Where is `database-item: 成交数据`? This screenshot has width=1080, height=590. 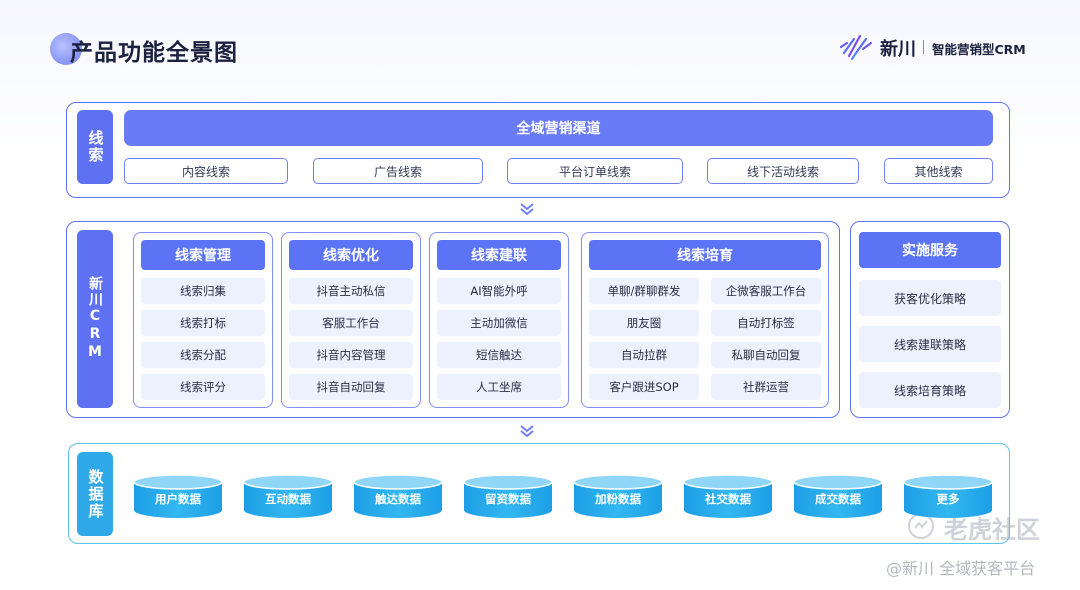
database-item: 成交数据 is located at coordinates (838, 499).